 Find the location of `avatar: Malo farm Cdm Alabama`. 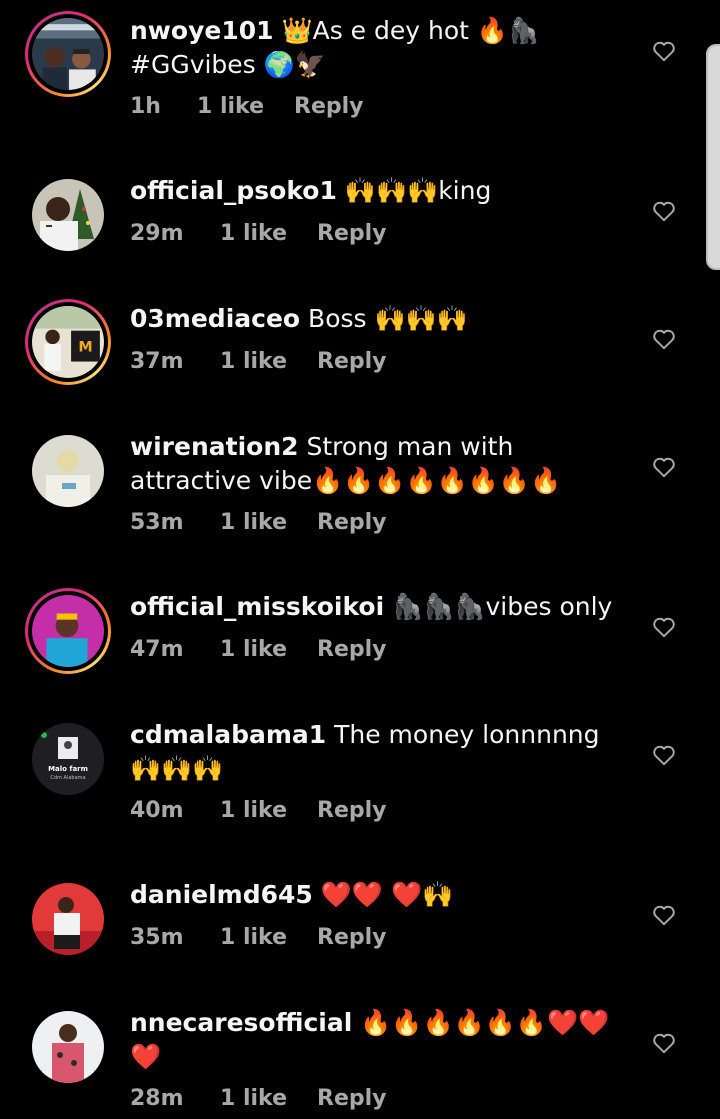

avatar: Malo farm Cdm Alabama is located at coordinates (68, 759).